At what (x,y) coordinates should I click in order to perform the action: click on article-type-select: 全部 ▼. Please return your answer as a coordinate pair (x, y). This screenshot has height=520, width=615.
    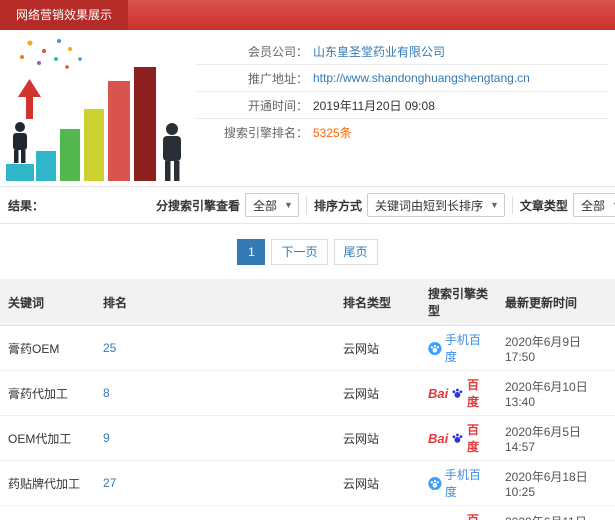
    Looking at the image, I should click on (593, 205).